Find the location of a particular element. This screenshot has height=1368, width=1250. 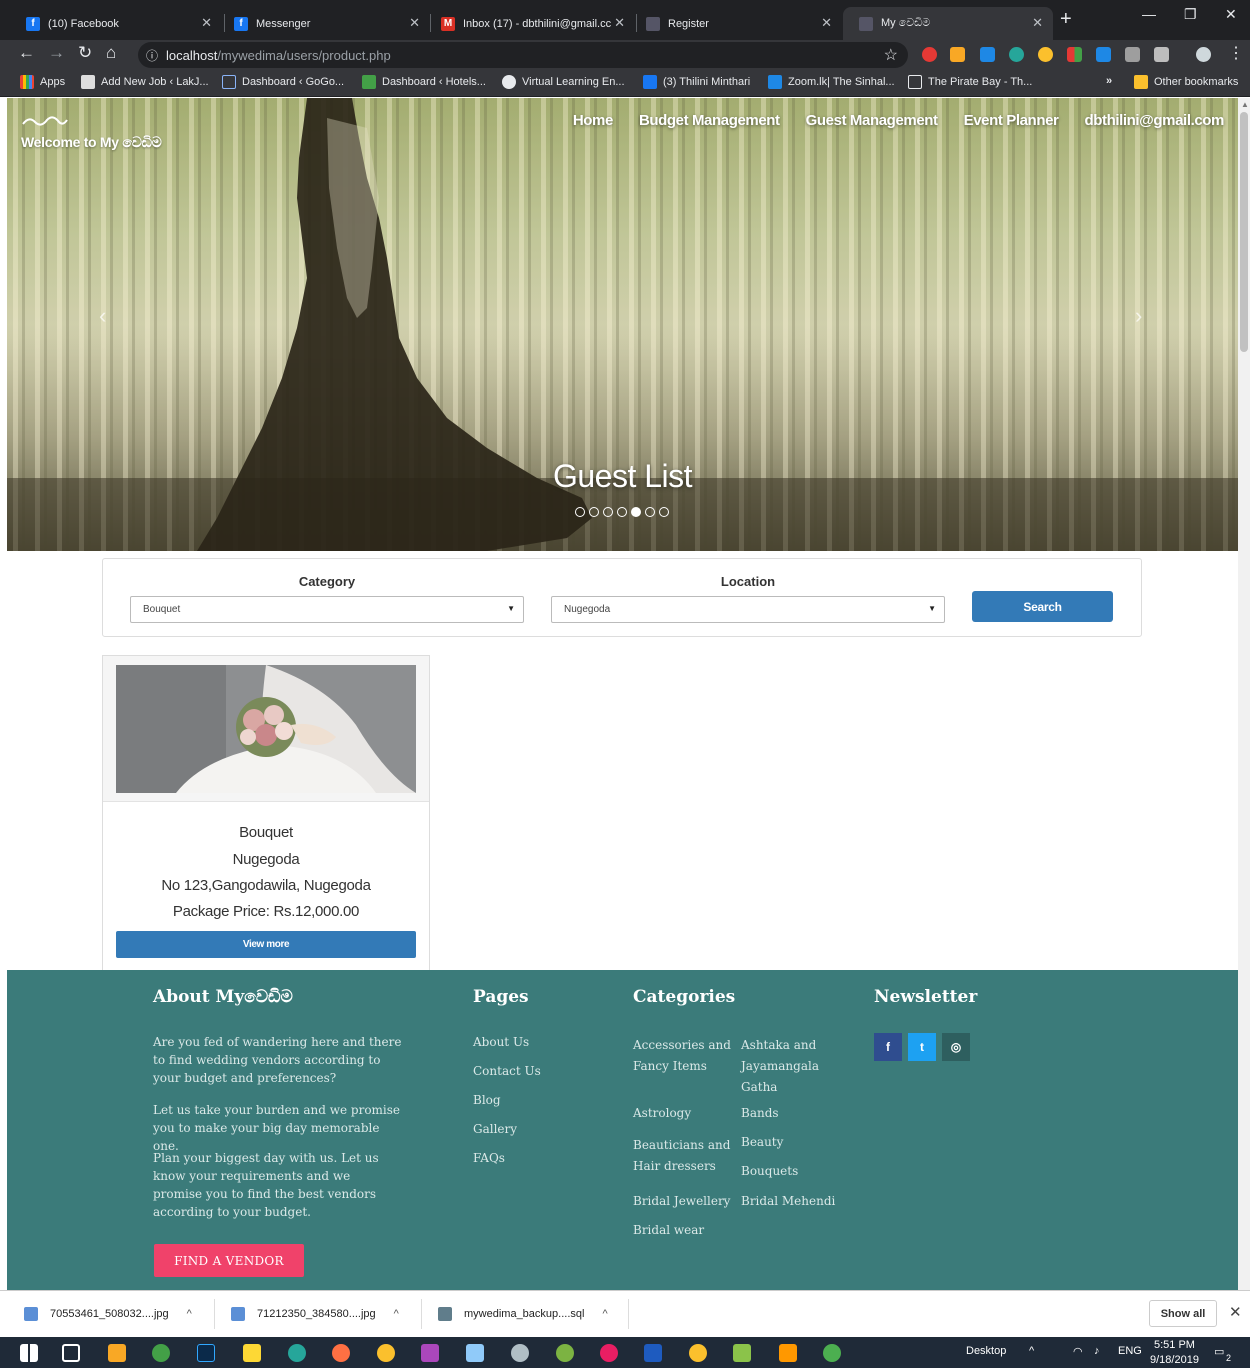

tab-gmail: M Inbox (17) - dbthilini@gmail.cc ✕ is located at coordinates (530, 23).